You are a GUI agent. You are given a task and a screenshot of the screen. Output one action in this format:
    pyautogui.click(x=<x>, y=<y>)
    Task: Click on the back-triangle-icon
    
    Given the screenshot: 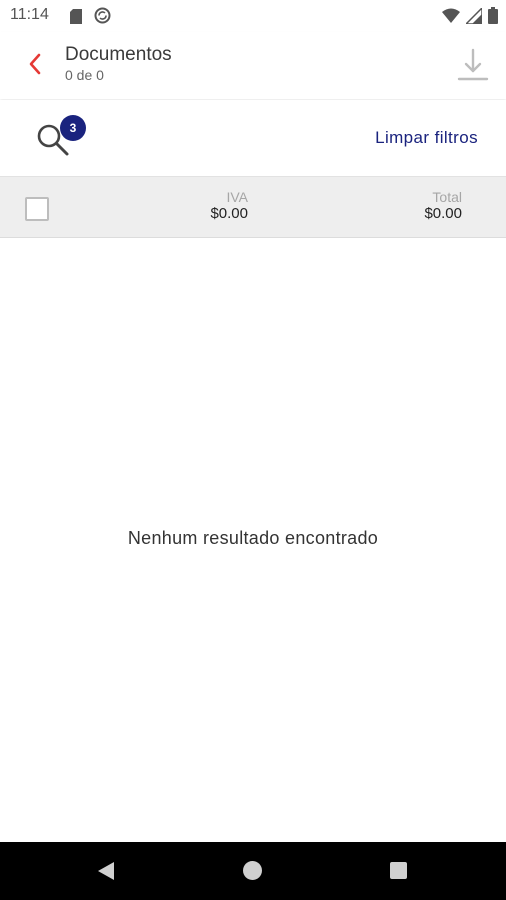 What is the action you would take?
    pyautogui.click(x=106, y=871)
    